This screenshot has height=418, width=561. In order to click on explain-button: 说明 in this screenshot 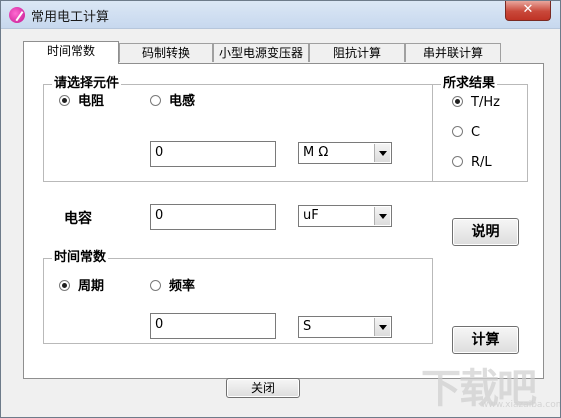, I will do `click(485, 232)`.